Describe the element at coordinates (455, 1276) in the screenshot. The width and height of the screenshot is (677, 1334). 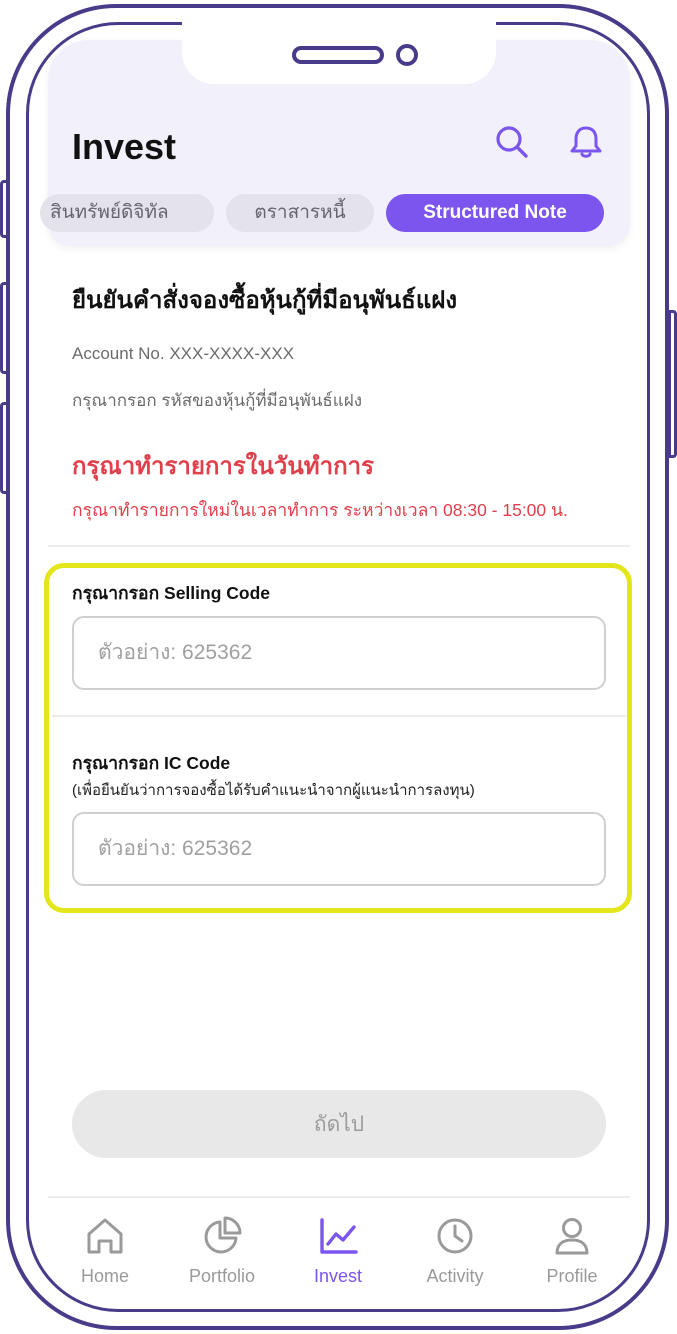
I see `nav-activity-label: Activity` at that location.